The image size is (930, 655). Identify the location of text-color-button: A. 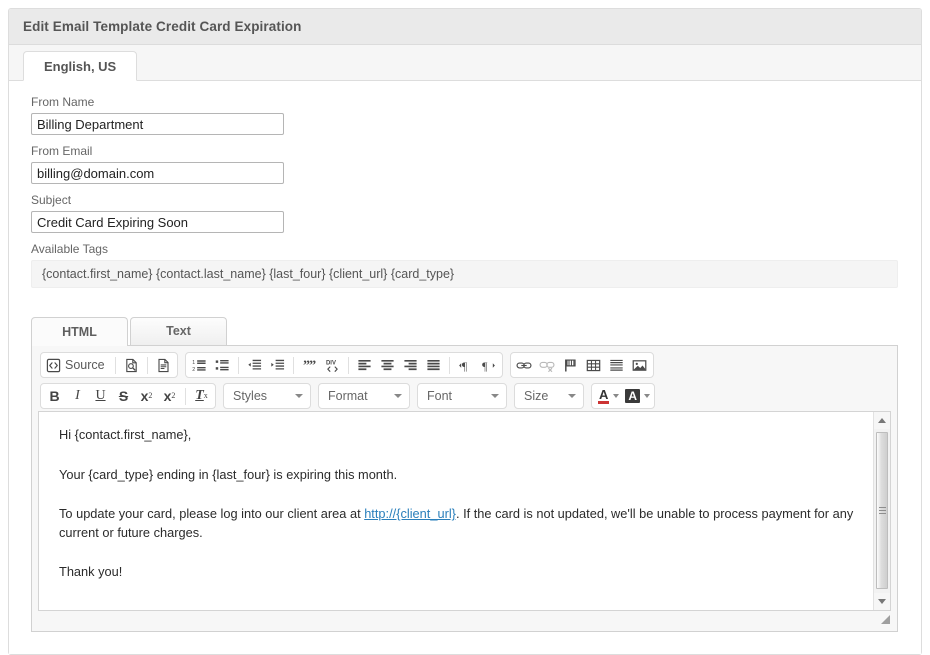
(607, 396).